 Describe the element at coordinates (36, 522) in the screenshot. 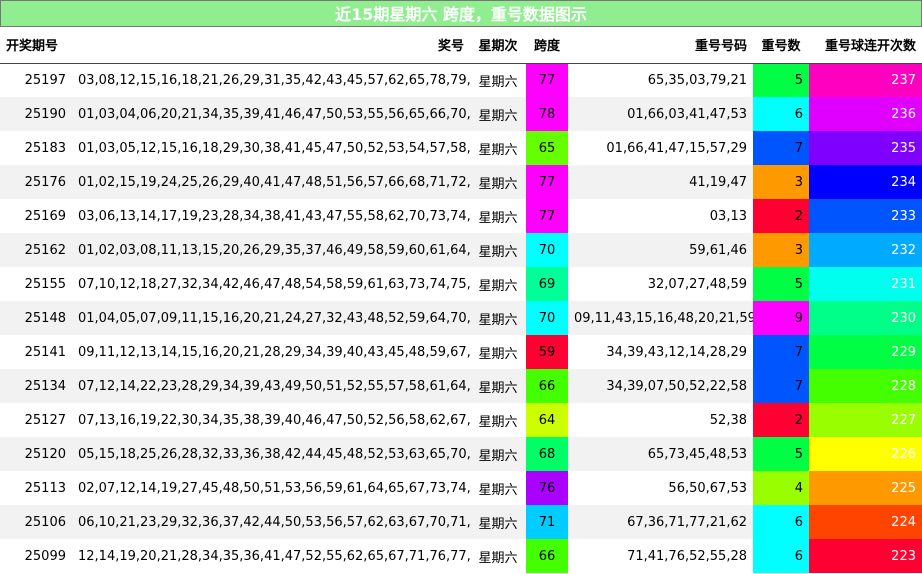

I see `cell-issue: 25106` at that location.